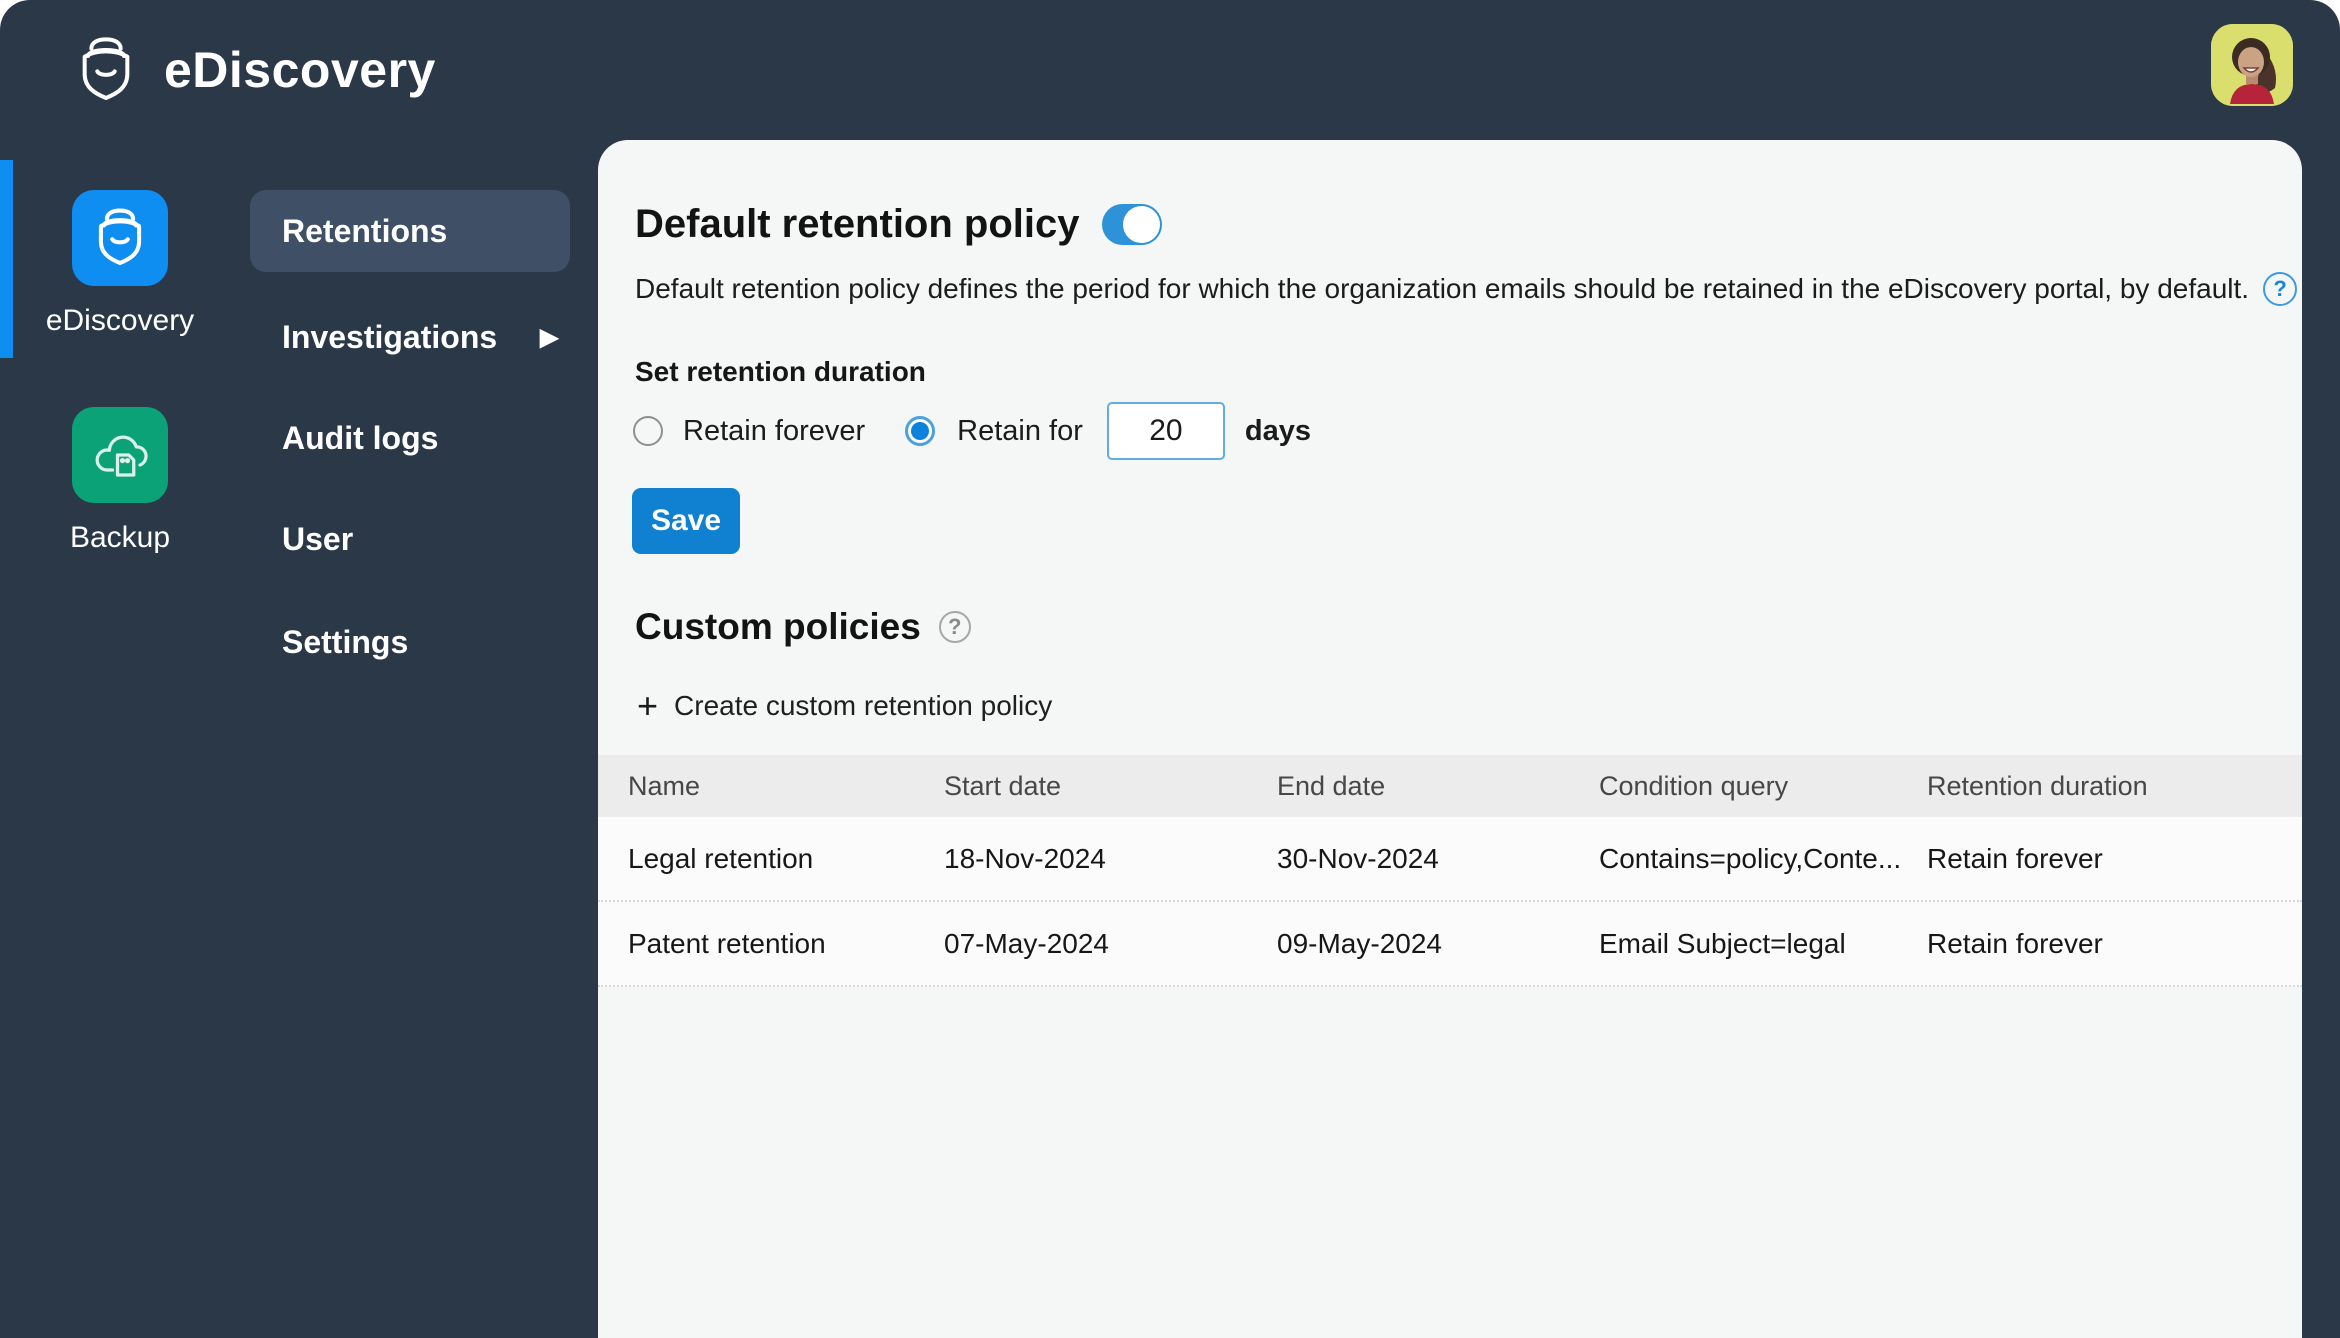  I want to click on ediscovery-shield-icon, so click(120, 238).